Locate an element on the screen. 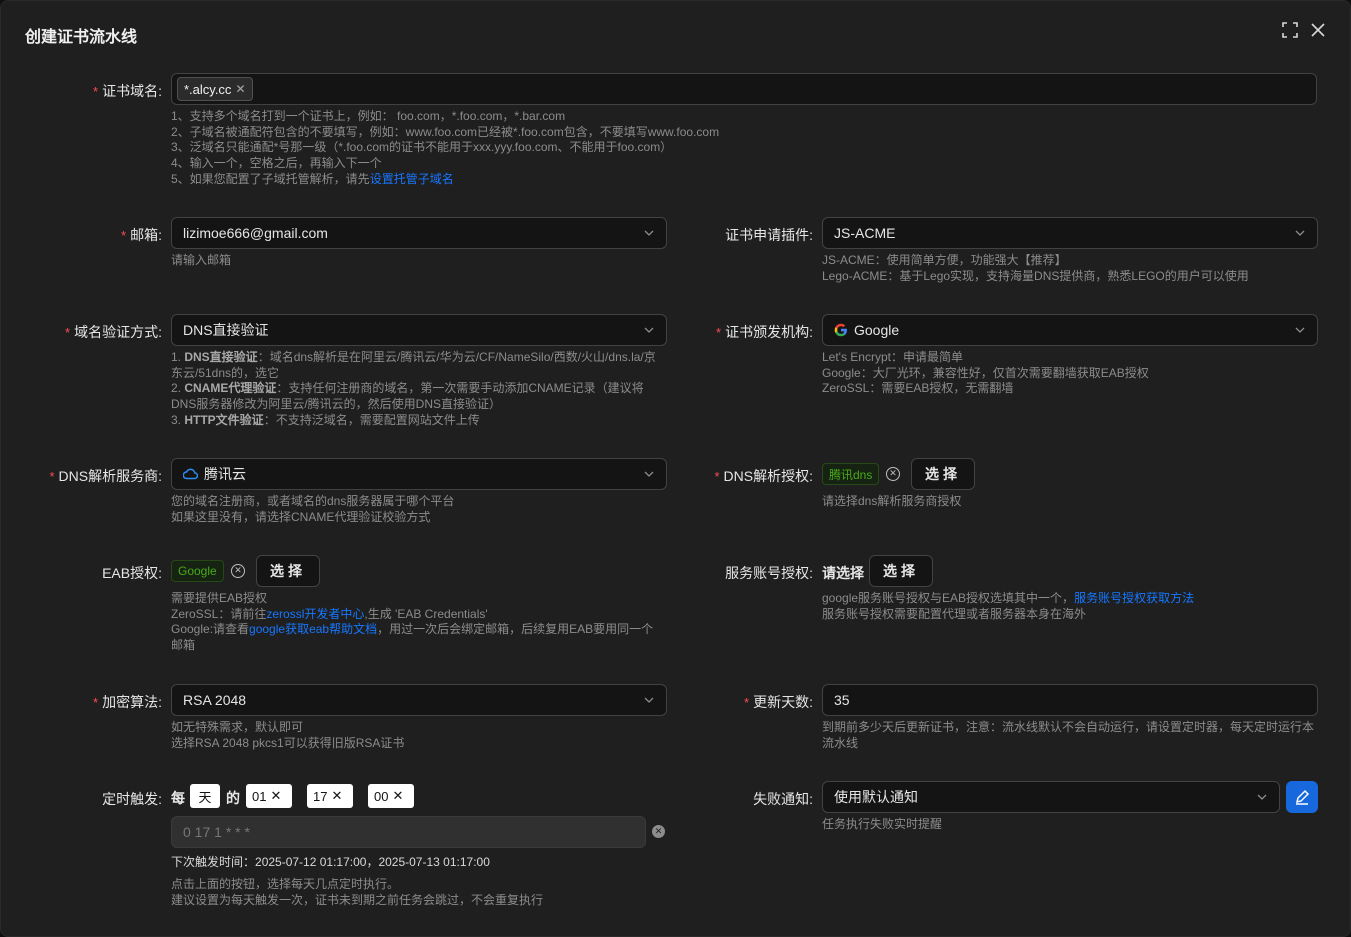  notify-help: 任务执行失败实时提醒 is located at coordinates (882, 824).